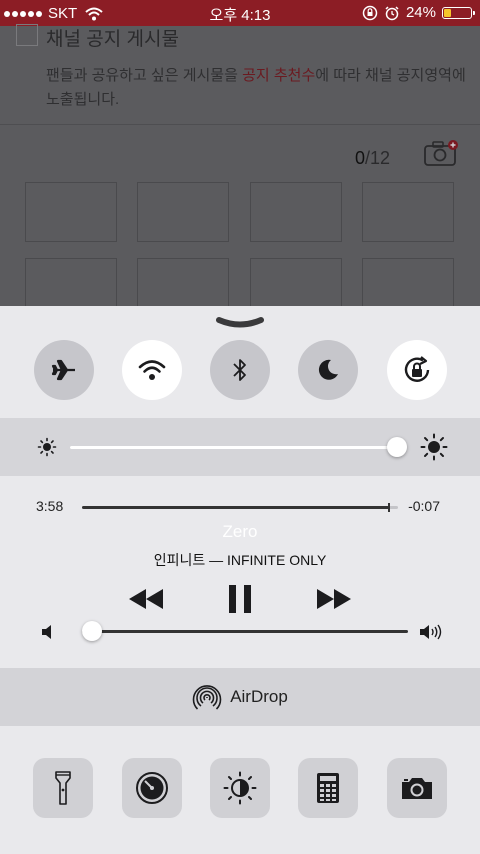 This screenshot has height=854, width=480. What do you see at coordinates (27, 35) in the screenshot?
I see `notice-checkbox` at bounding box center [27, 35].